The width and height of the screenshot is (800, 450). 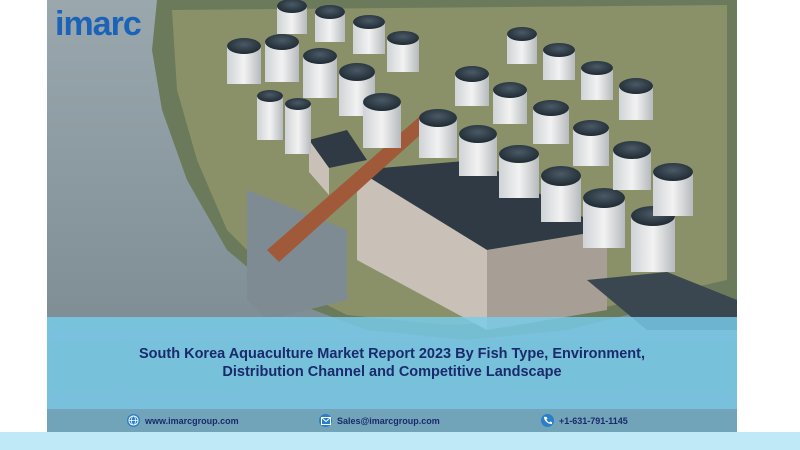 I want to click on website-contact: www.imarcgroup.com, so click(x=183, y=420).